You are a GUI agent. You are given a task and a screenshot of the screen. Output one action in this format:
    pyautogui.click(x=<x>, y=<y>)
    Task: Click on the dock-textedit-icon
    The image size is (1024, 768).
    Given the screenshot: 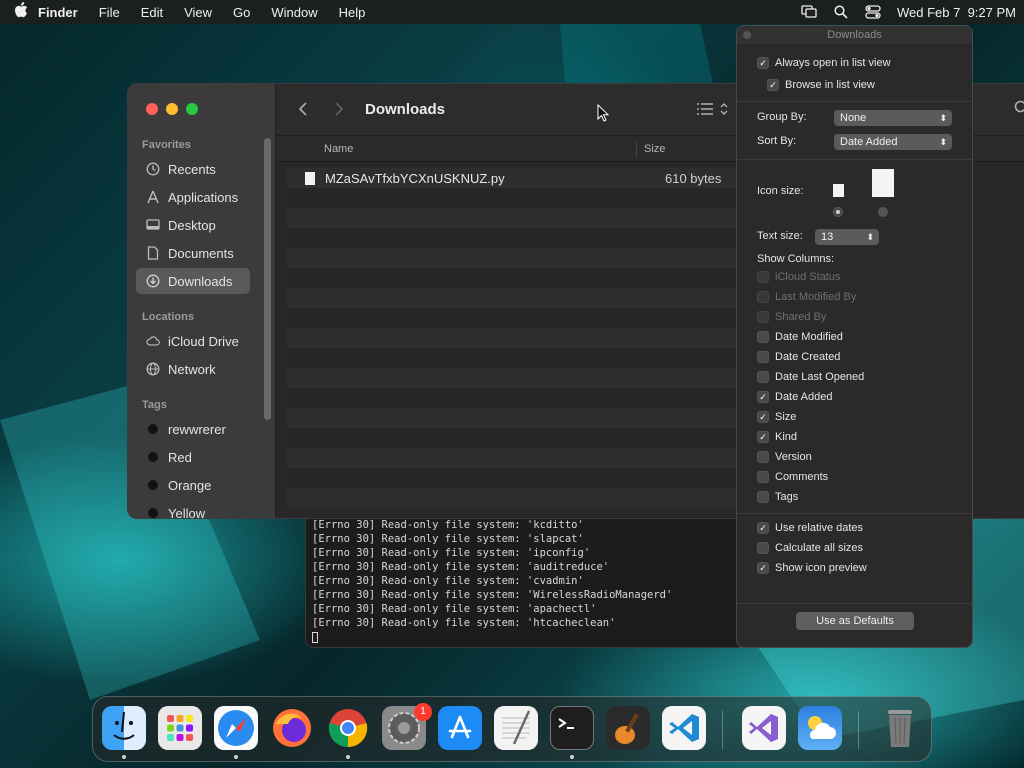 What is the action you would take?
    pyautogui.click(x=516, y=728)
    